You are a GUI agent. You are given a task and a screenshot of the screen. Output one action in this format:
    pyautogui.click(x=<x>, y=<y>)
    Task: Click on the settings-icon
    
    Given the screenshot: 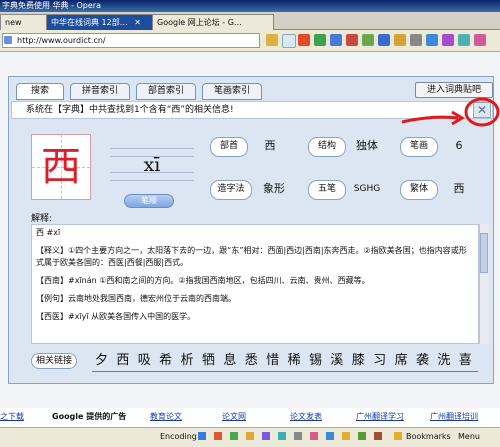 What is the action you would take?
    pyautogui.click(x=480, y=40)
    